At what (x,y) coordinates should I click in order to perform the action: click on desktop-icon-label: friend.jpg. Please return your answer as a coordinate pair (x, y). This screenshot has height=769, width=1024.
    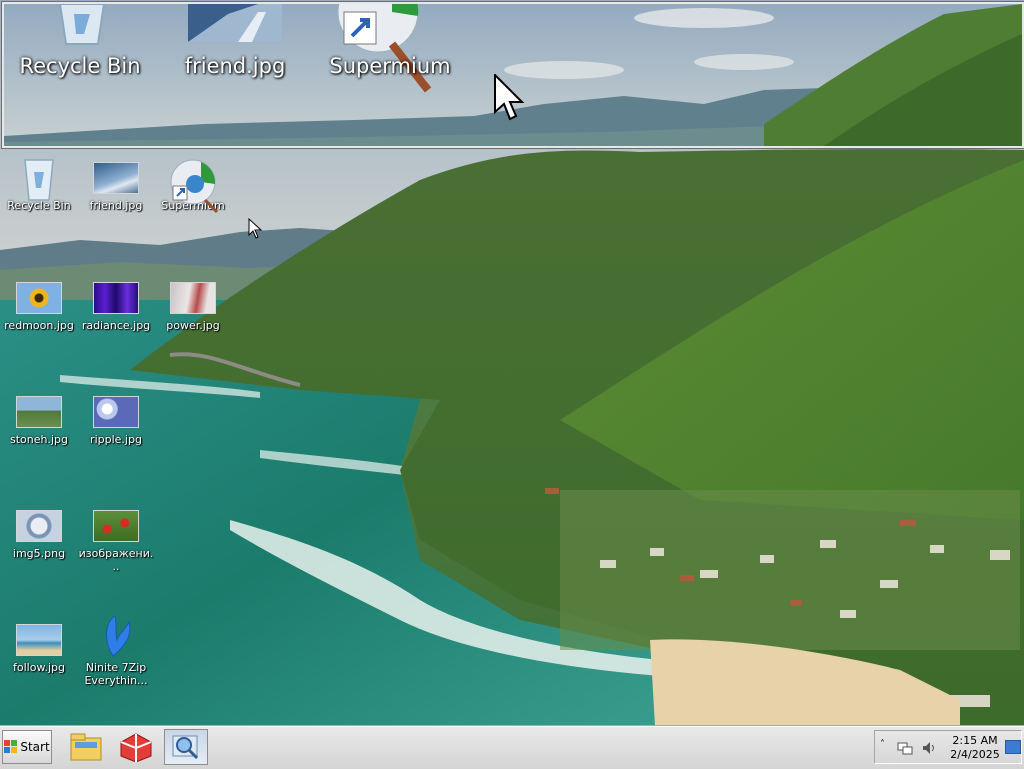
    Looking at the image, I should click on (116, 205).